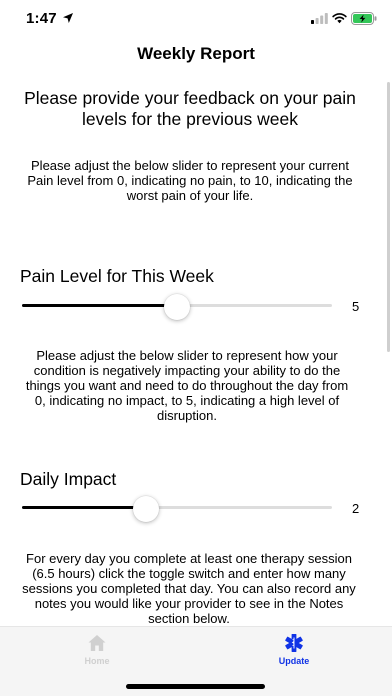 Image resolution: width=392 pixels, height=696 pixels. Describe the element at coordinates (195, 686) in the screenshot. I see `home-indicator` at that location.